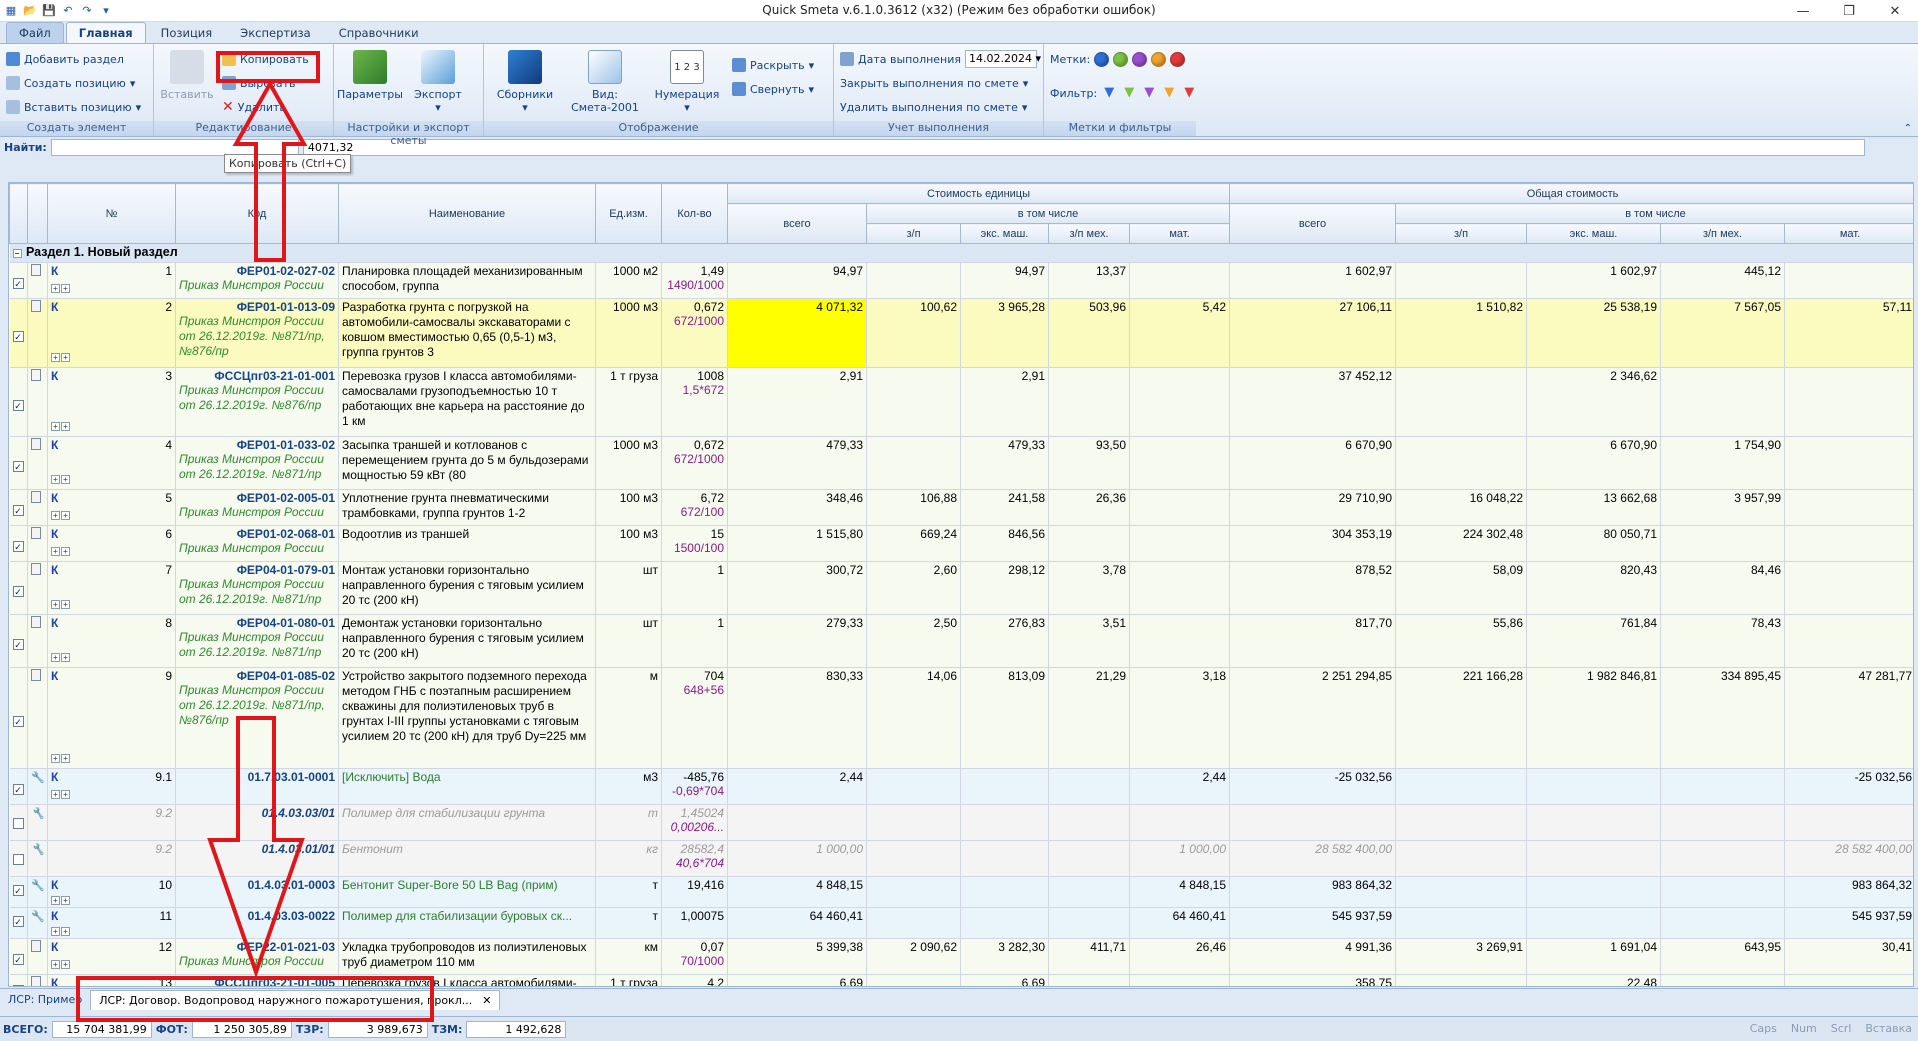 Image resolution: width=1918 pixels, height=1041 pixels. Describe the element at coordinates (628, 507) in the screenshot. I see `unit-cell: 100 м3` at that location.